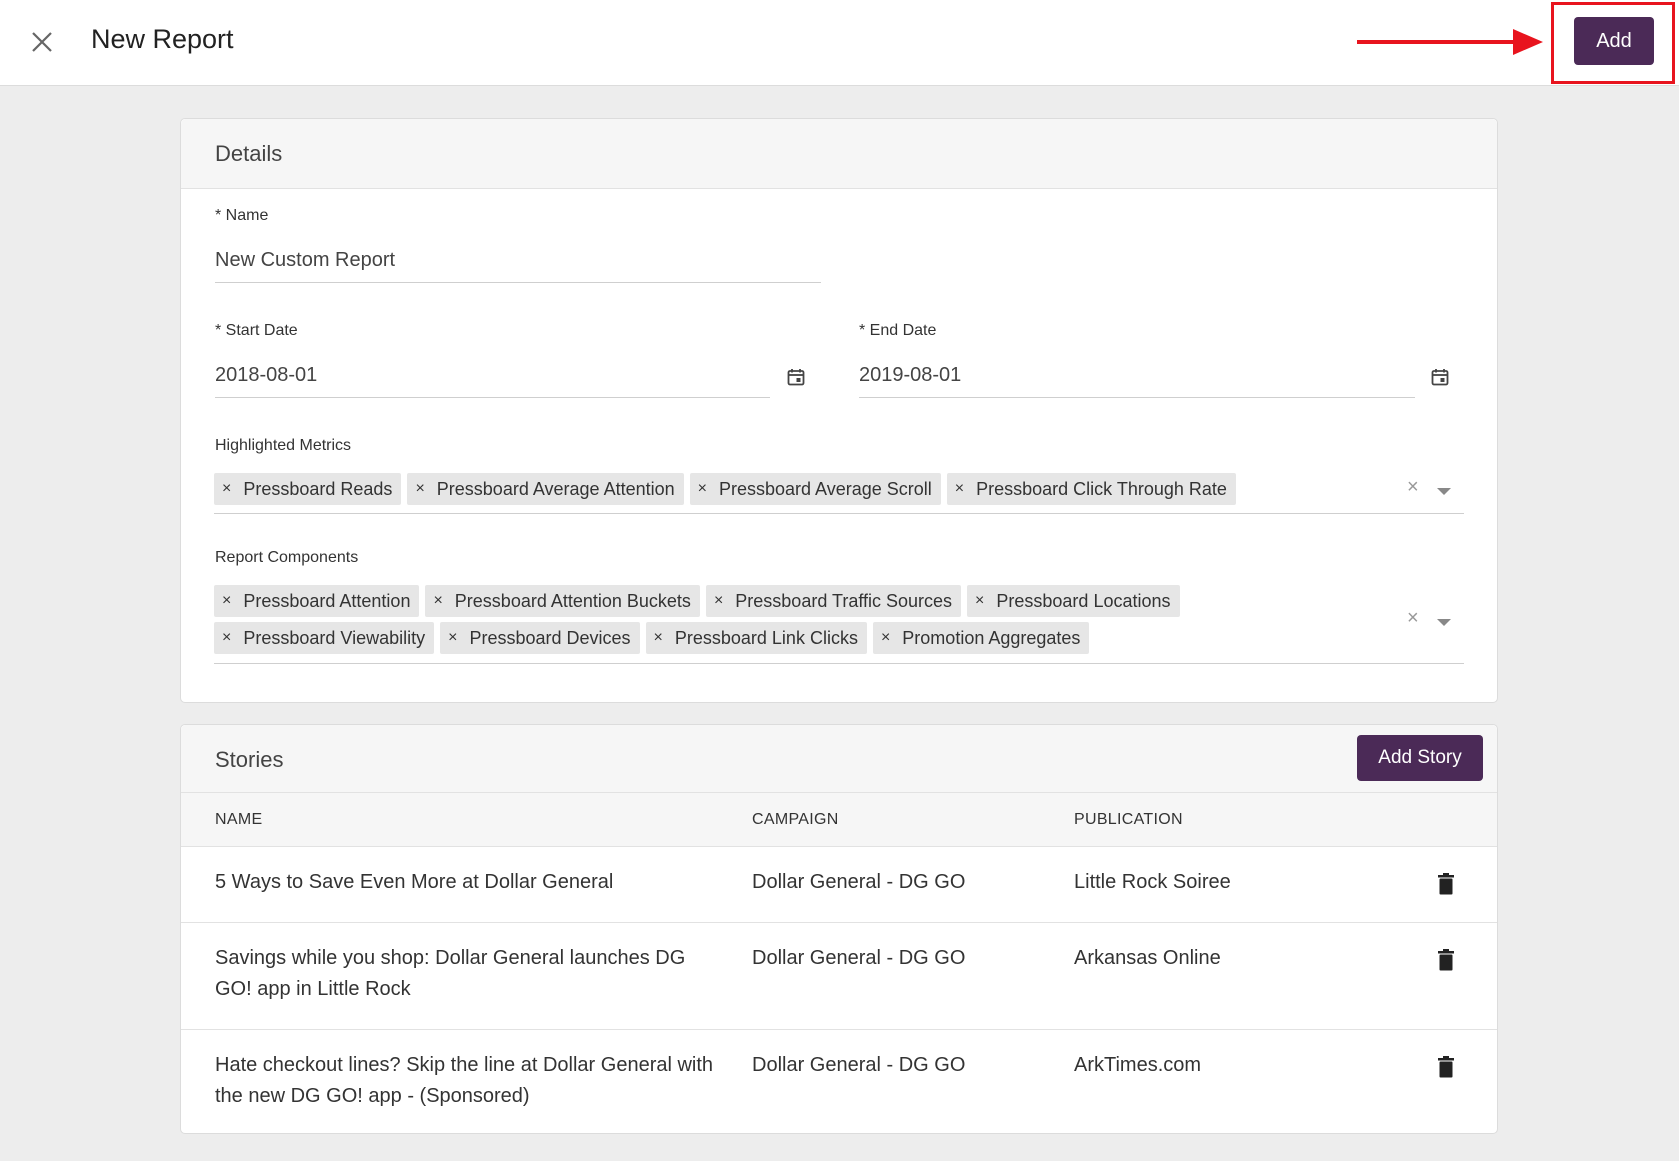 This screenshot has width=1679, height=1161. I want to click on story-publication: ArkTimes.com, so click(1138, 1065).